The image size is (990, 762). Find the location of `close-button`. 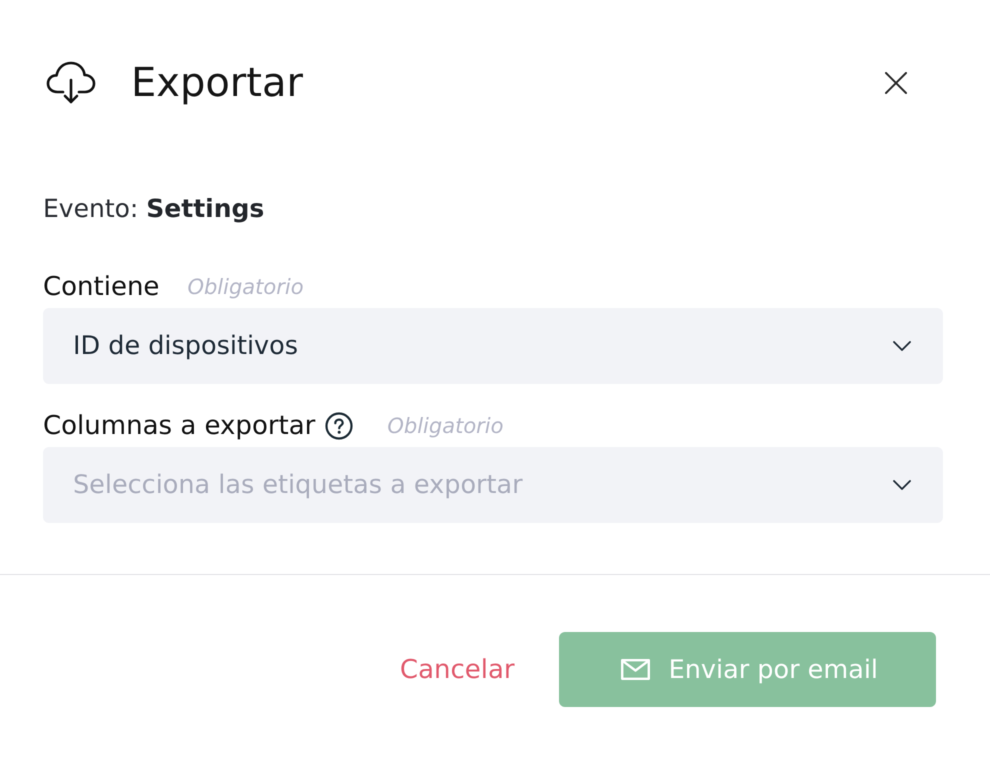

close-button is located at coordinates (896, 83).